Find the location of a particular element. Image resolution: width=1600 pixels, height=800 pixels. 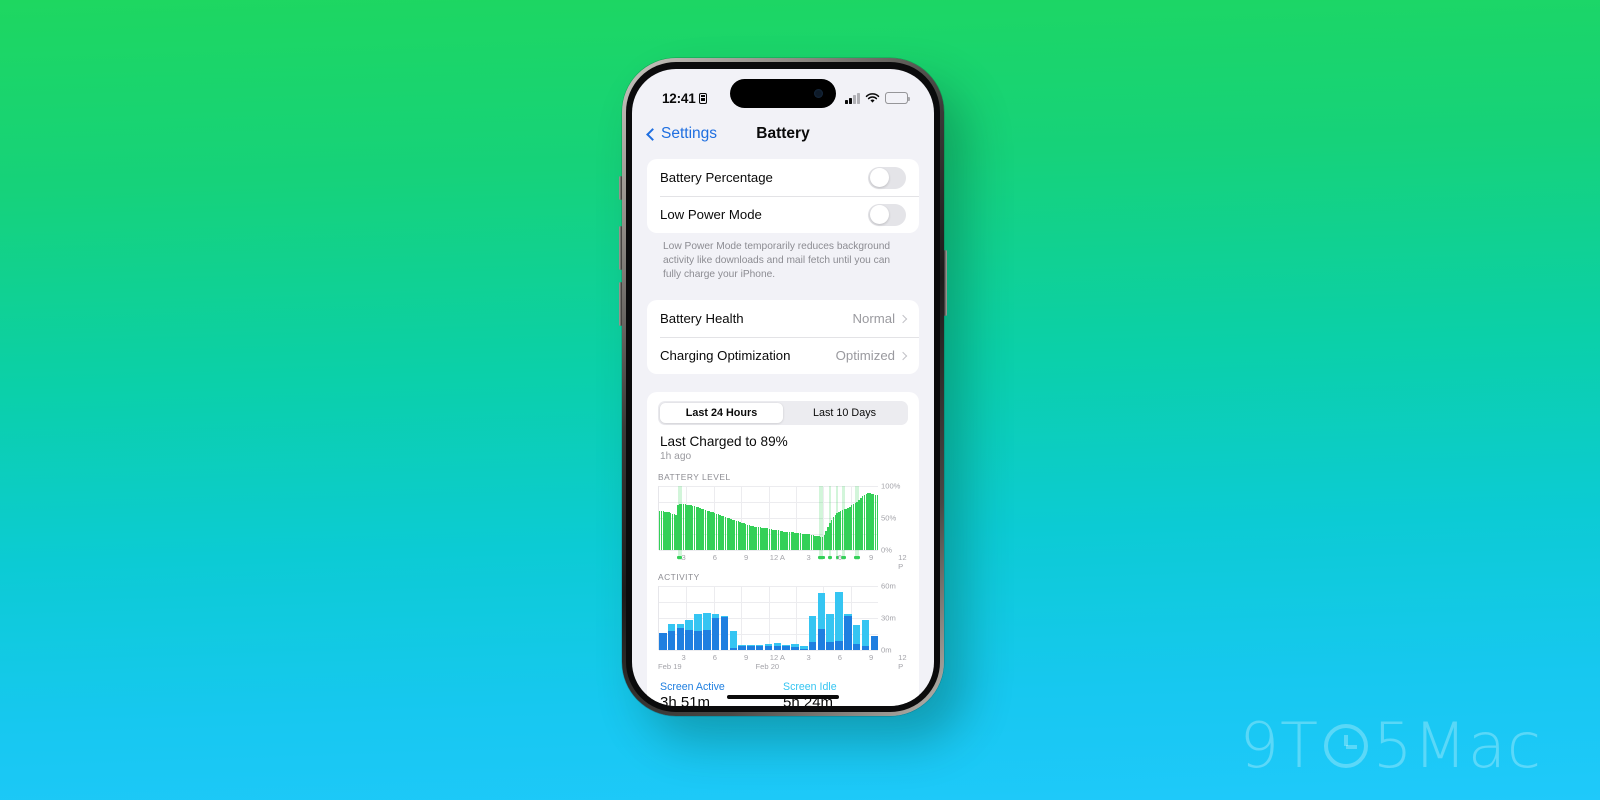

status-bar: 12:41 is located at coordinates (783, 92).